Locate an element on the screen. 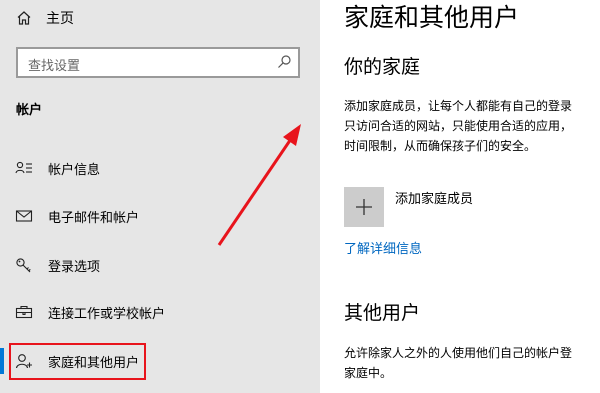 Image resolution: width=600 pixels, height=393 pixels. sidebar-item-work-school: 连接工作或学校帐户 is located at coordinates (160, 312).